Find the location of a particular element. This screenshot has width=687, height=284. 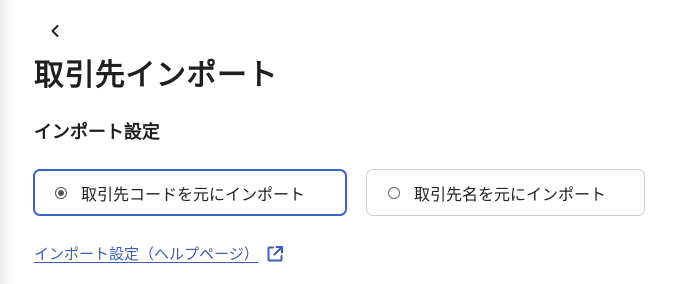

import-by-name-option: 取引先名を元にインポート is located at coordinates (505, 192).